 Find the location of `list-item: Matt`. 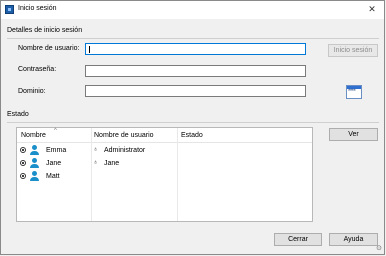

list-item: Matt is located at coordinates (164, 176).